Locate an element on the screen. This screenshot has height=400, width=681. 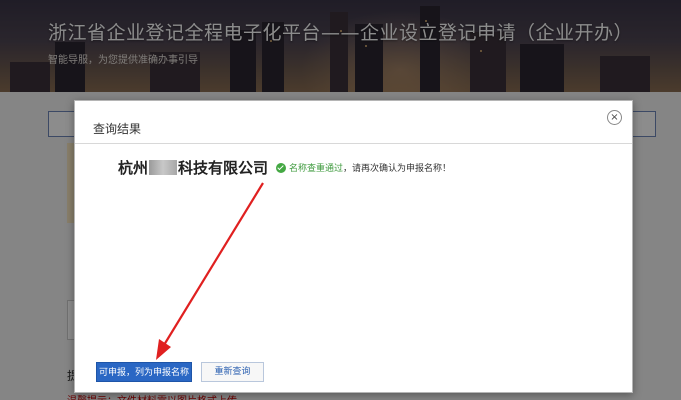
requery-button: 重新查询 is located at coordinates (232, 372).